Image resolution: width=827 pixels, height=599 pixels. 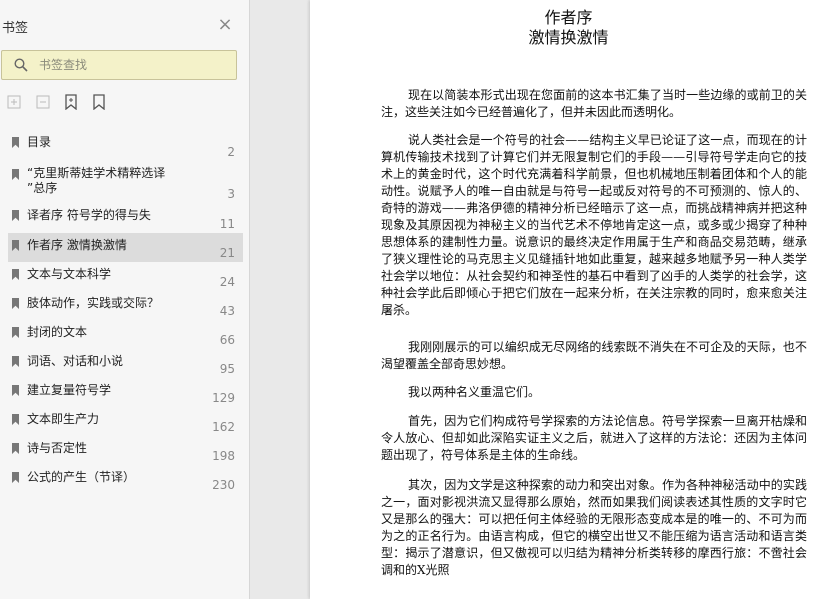 What do you see at coordinates (96, 180) in the screenshot?
I see `bookmark-label: “克里斯蒂娃学术精粹选译 ”总序` at bounding box center [96, 180].